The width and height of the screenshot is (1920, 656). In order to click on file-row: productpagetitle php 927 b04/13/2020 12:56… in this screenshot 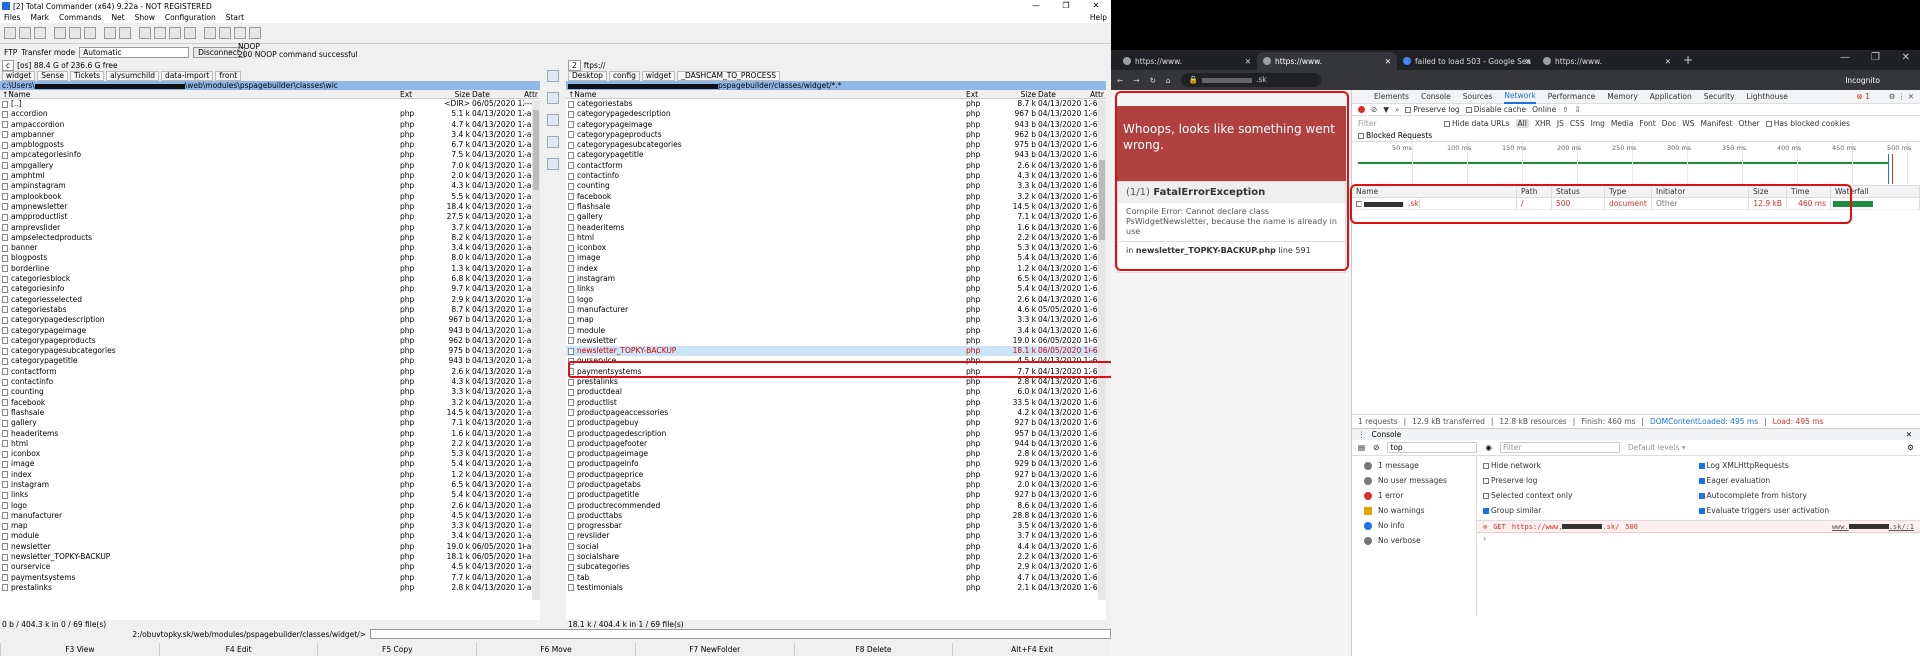, I will do `click(836, 495)`.